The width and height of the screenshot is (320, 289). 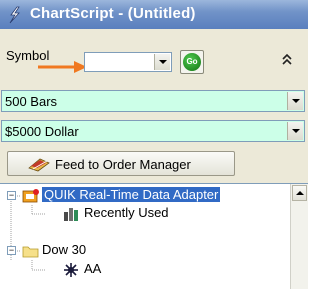 I want to click on go-button: Go, so click(x=192, y=62).